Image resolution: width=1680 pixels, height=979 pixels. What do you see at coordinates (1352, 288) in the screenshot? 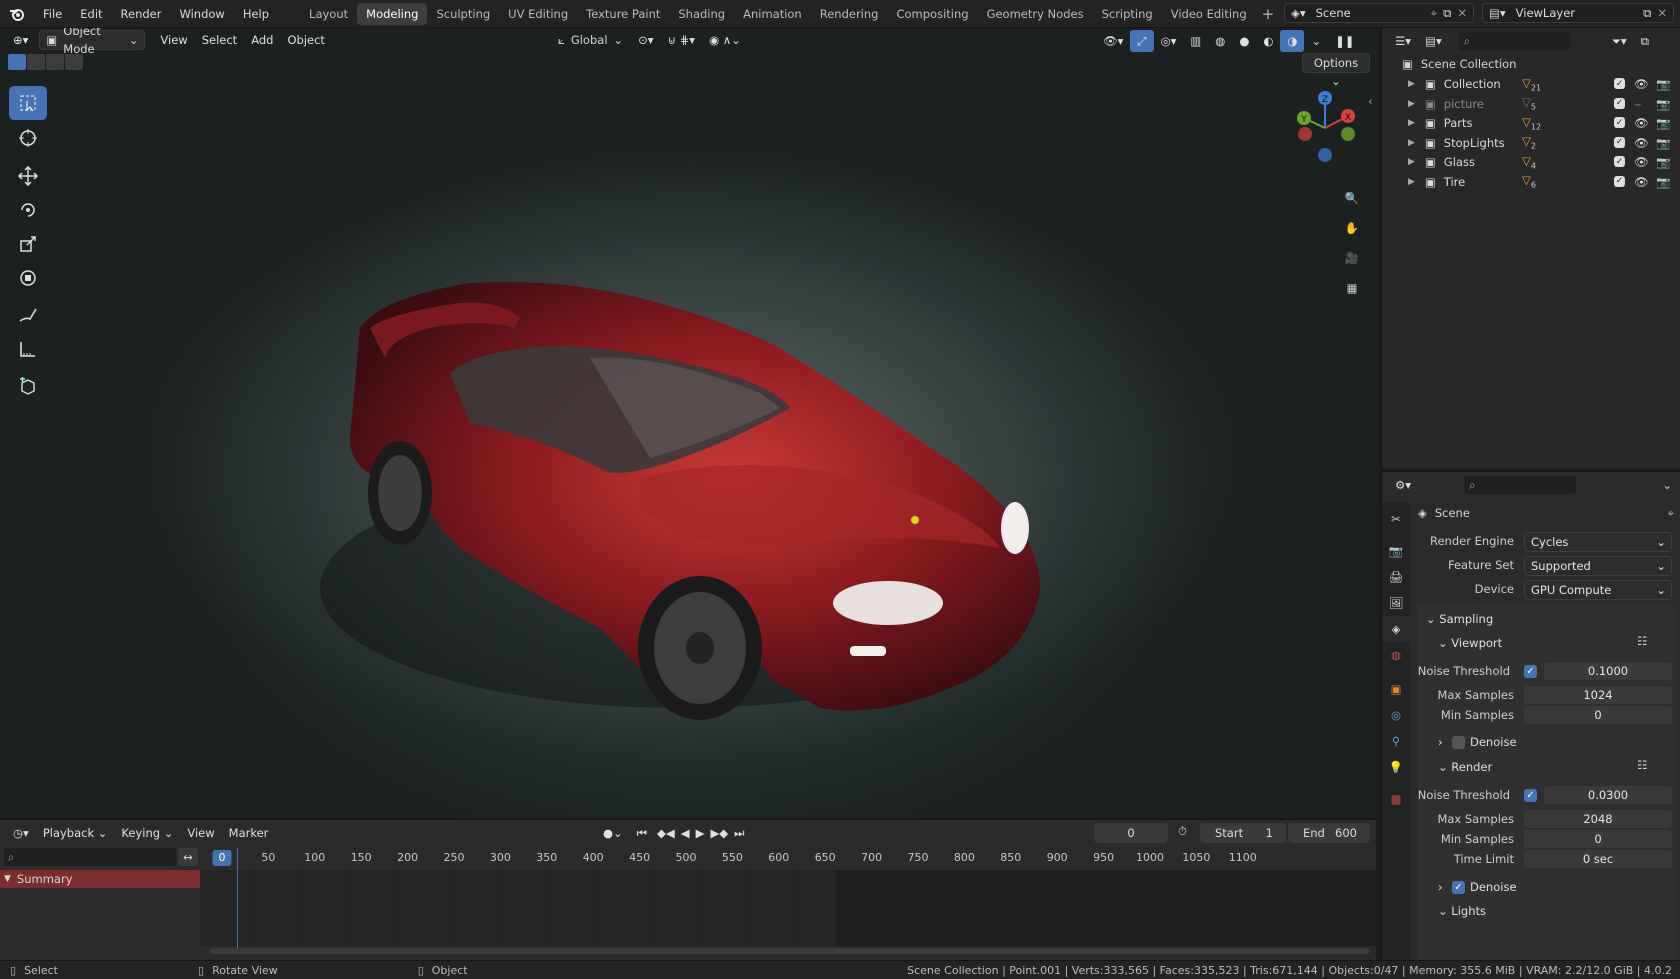
I see `perspective-grid-icon: ▦` at bounding box center [1352, 288].